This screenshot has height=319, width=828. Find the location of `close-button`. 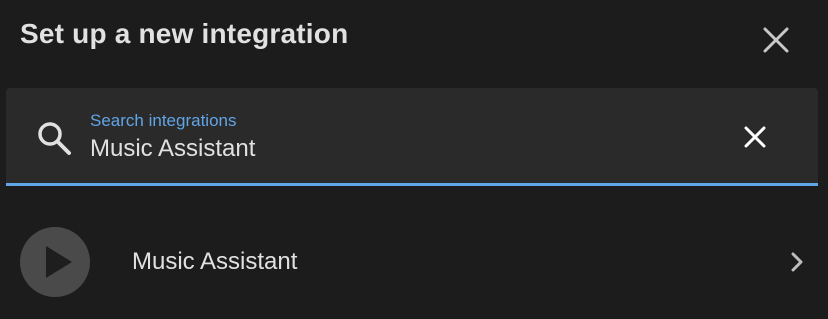

close-button is located at coordinates (776, 40).